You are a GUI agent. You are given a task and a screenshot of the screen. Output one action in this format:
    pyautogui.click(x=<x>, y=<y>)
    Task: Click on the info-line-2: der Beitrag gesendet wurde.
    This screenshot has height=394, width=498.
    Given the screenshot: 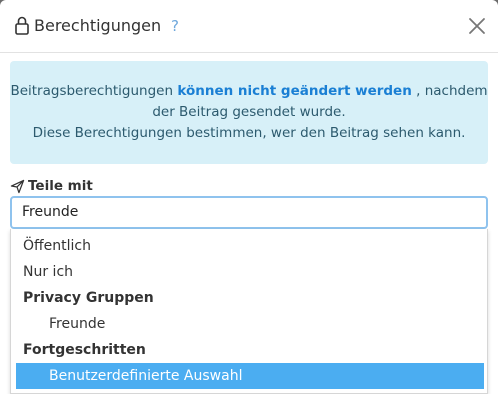 What is the action you would take?
    pyautogui.click(x=249, y=112)
    